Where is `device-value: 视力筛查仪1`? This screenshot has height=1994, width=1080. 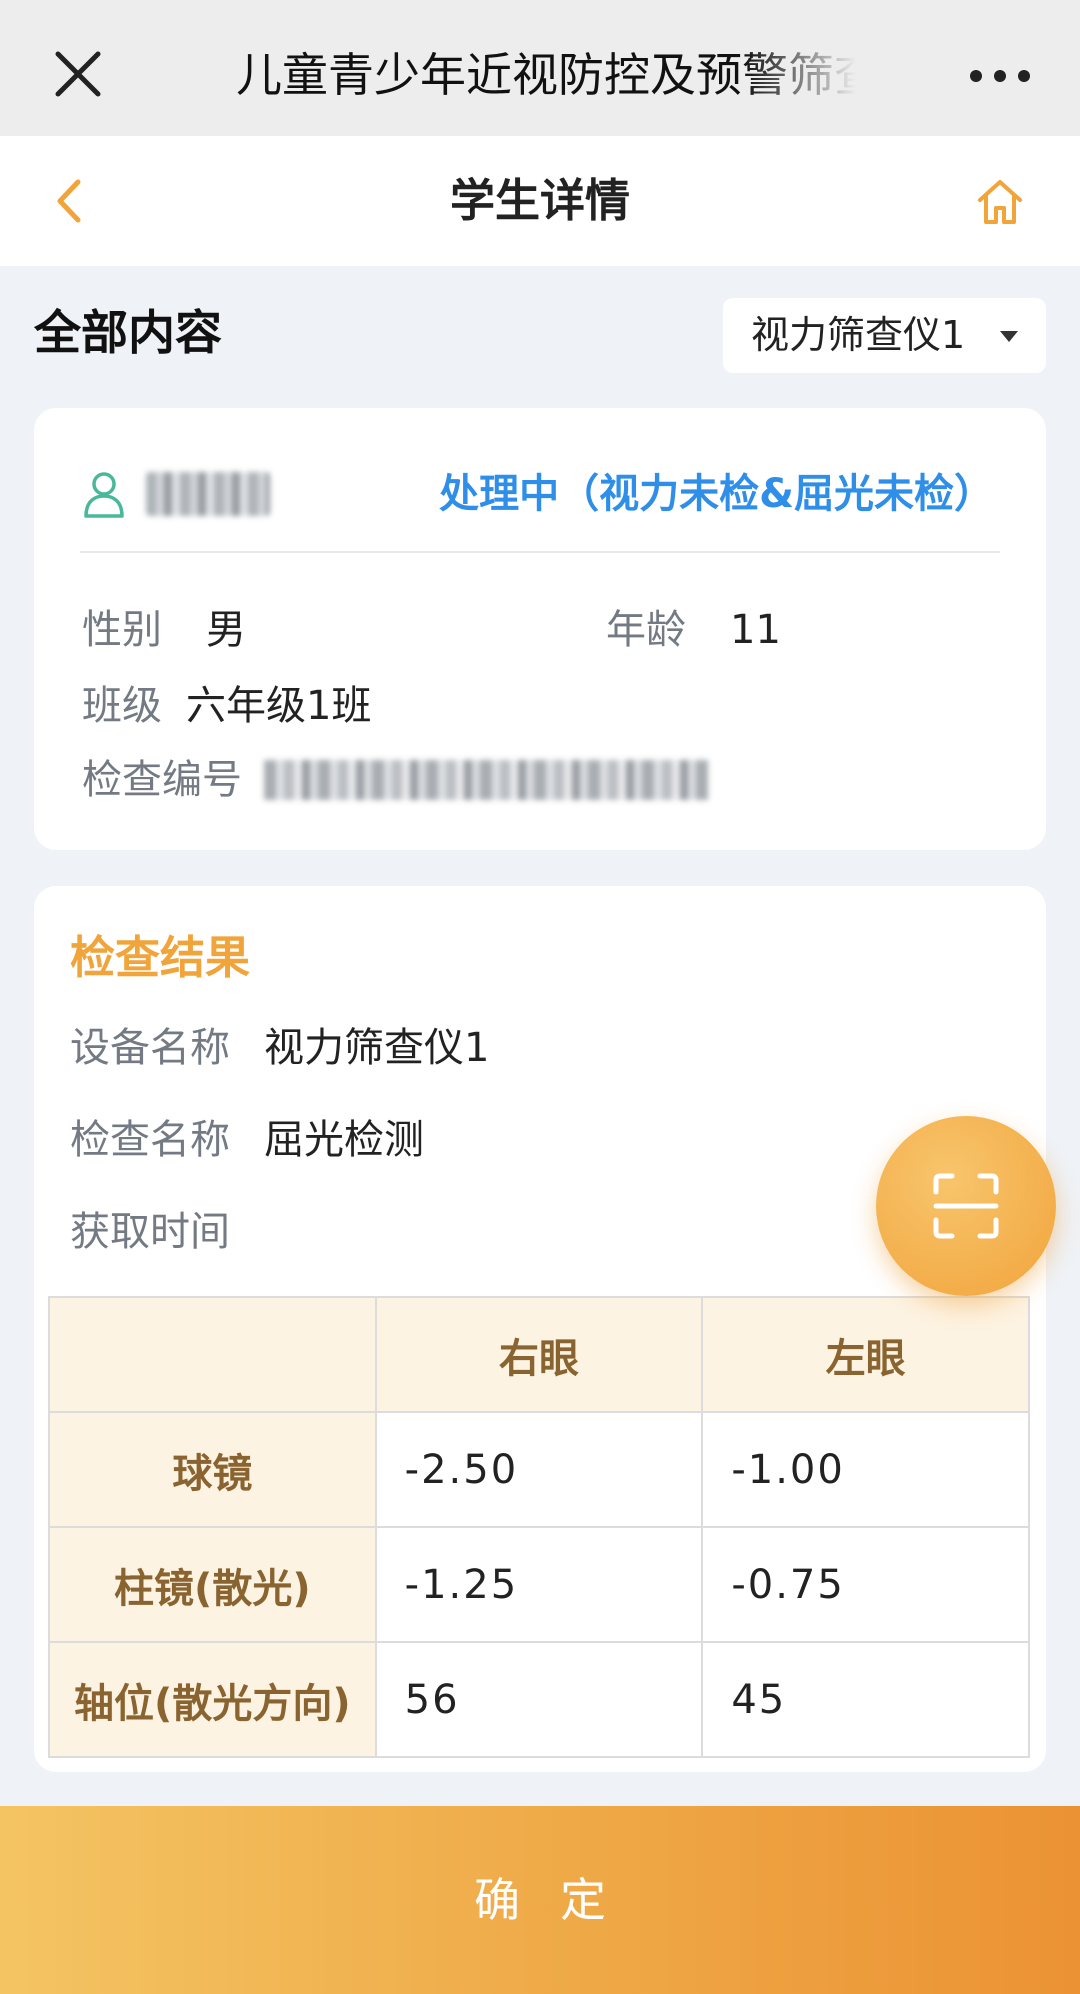
device-value: 视力筛查仪1 is located at coordinates (377, 1048).